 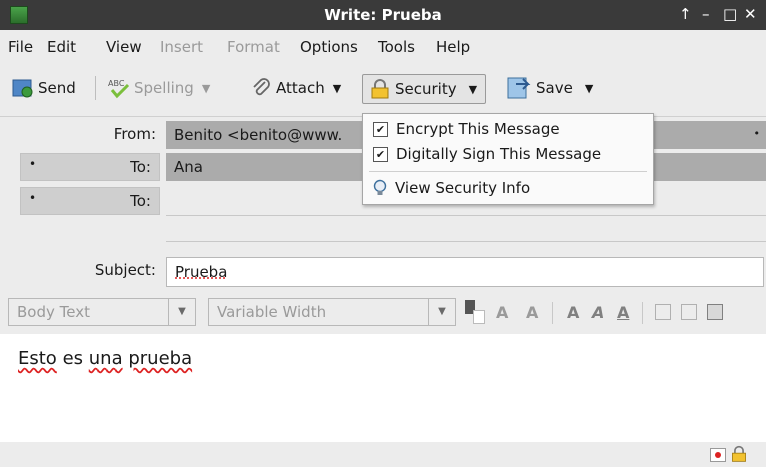 I want to click on font-select: Variable Width ▼, so click(x=332, y=312).